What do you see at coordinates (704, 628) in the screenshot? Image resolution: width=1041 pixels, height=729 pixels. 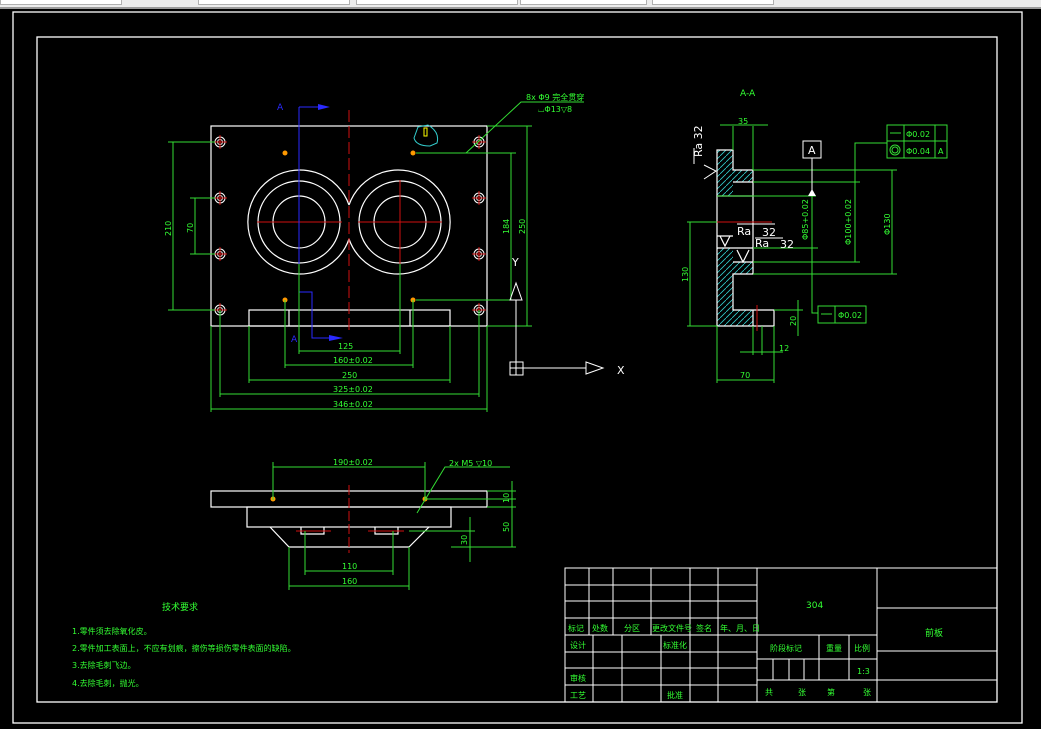 I see `svg-text: 签名` at bounding box center [704, 628].